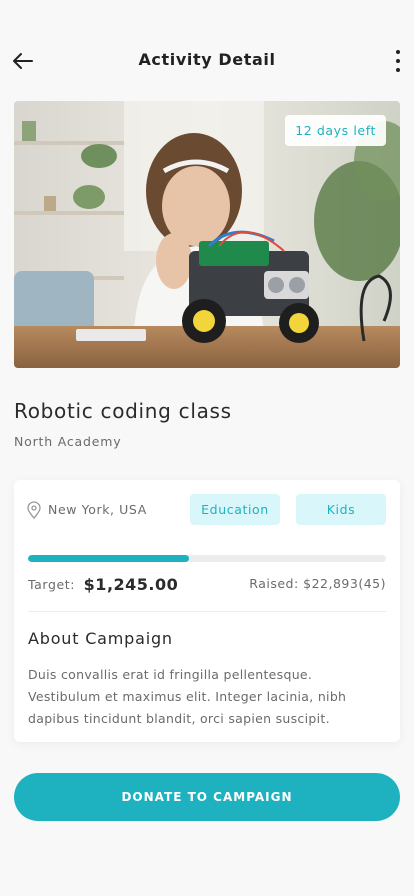 The height and width of the screenshot is (896, 414). I want to click on donate-button: DONATE TO CAMPAIGN, so click(207, 797).